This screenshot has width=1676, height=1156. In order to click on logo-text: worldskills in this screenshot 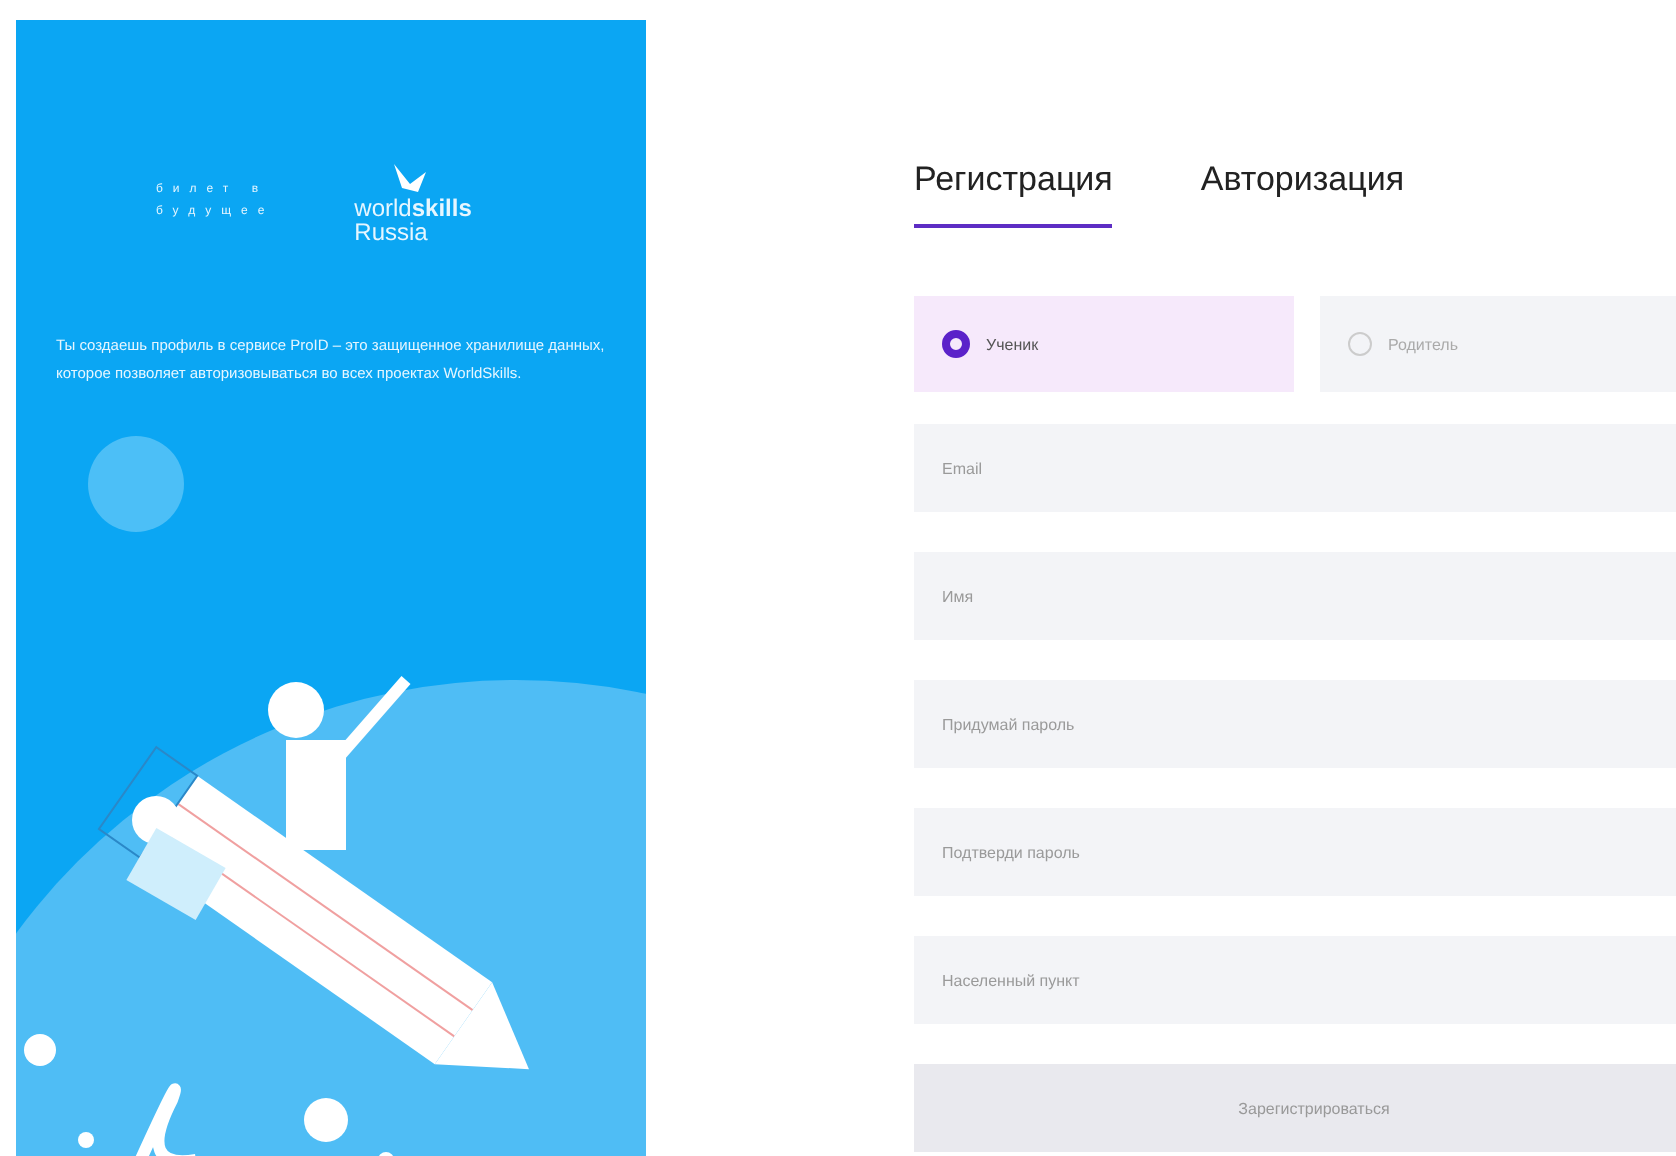, I will do `click(413, 208)`.